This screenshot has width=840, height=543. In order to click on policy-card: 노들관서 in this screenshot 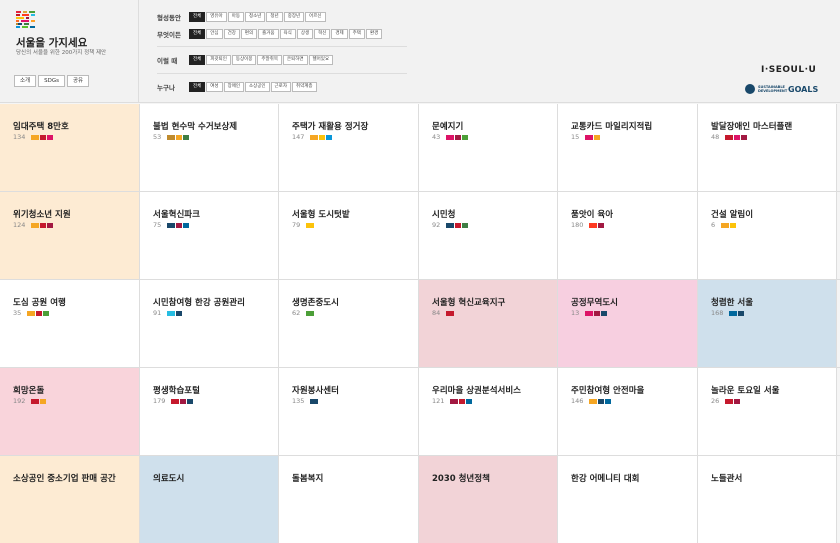, I will do `click(767, 499)`.